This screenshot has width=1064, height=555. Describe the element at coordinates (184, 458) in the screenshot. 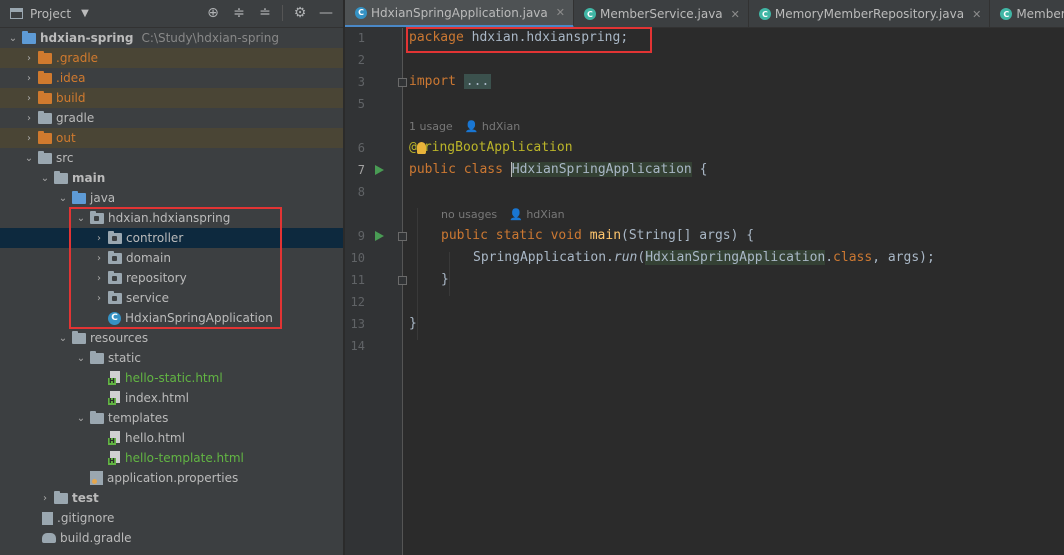

I see `tree-item-label: hello-template.html` at that location.